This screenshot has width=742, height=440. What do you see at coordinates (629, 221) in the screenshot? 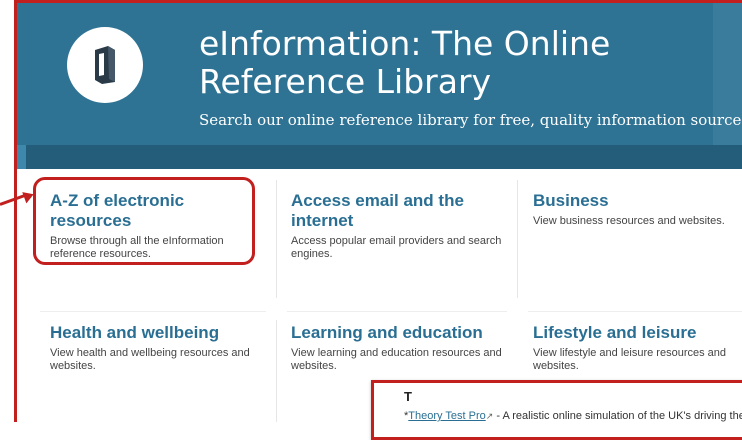
I see `card-description: View business resources and websites.` at bounding box center [629, 221].